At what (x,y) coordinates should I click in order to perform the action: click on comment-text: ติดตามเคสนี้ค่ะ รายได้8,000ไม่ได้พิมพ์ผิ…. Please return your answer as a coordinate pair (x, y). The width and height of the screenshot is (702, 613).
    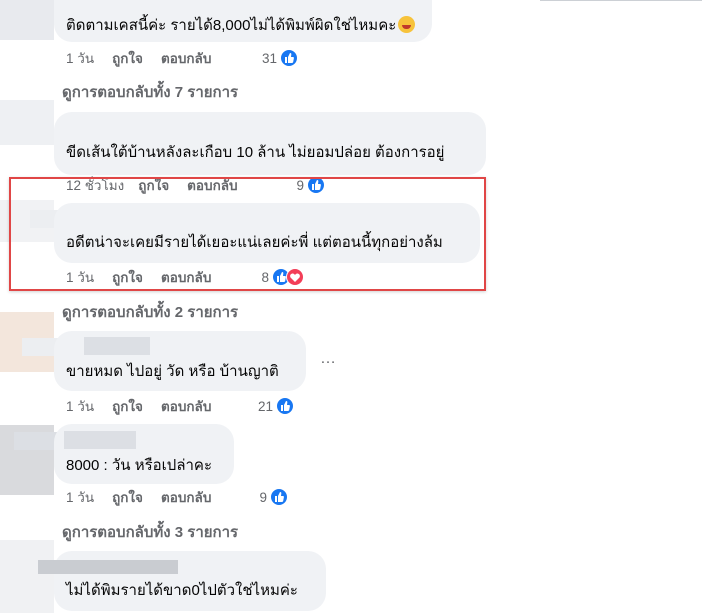
    Looking at the image, I should click on (241, 26).